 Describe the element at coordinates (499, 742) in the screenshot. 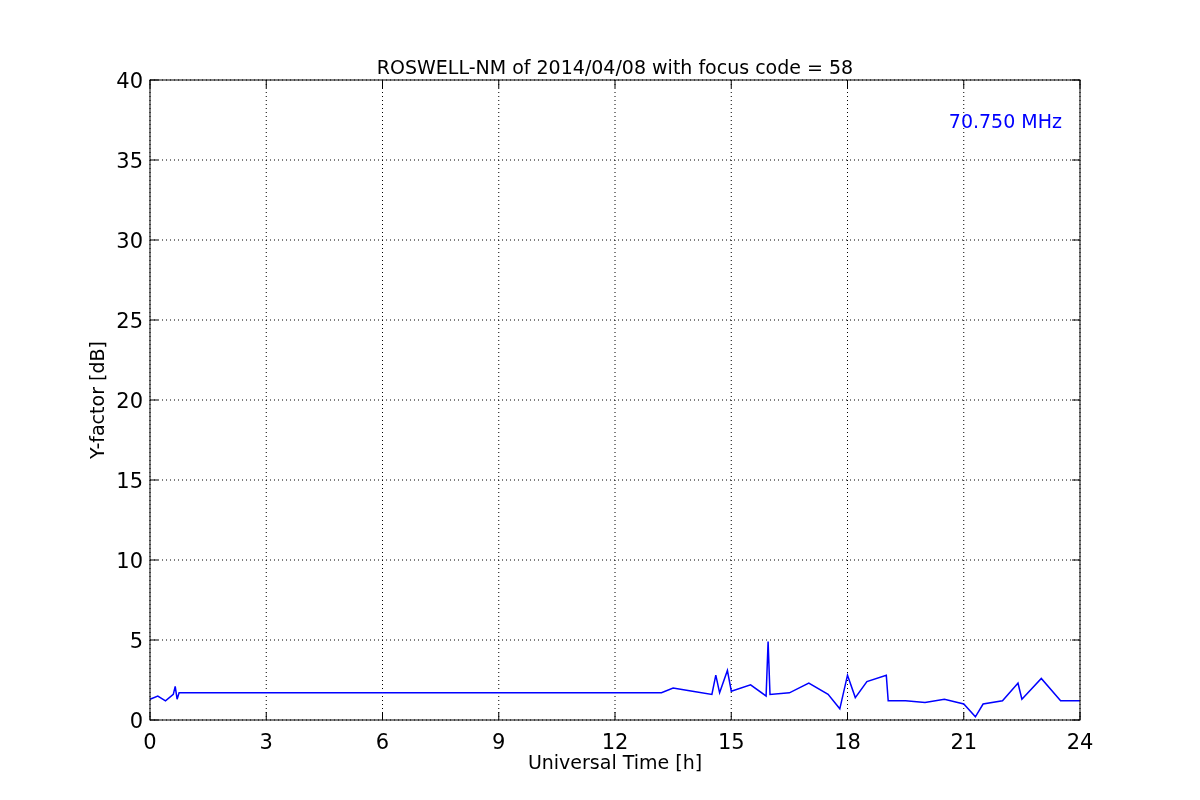

I see `x-tick-label: 9` at that location.